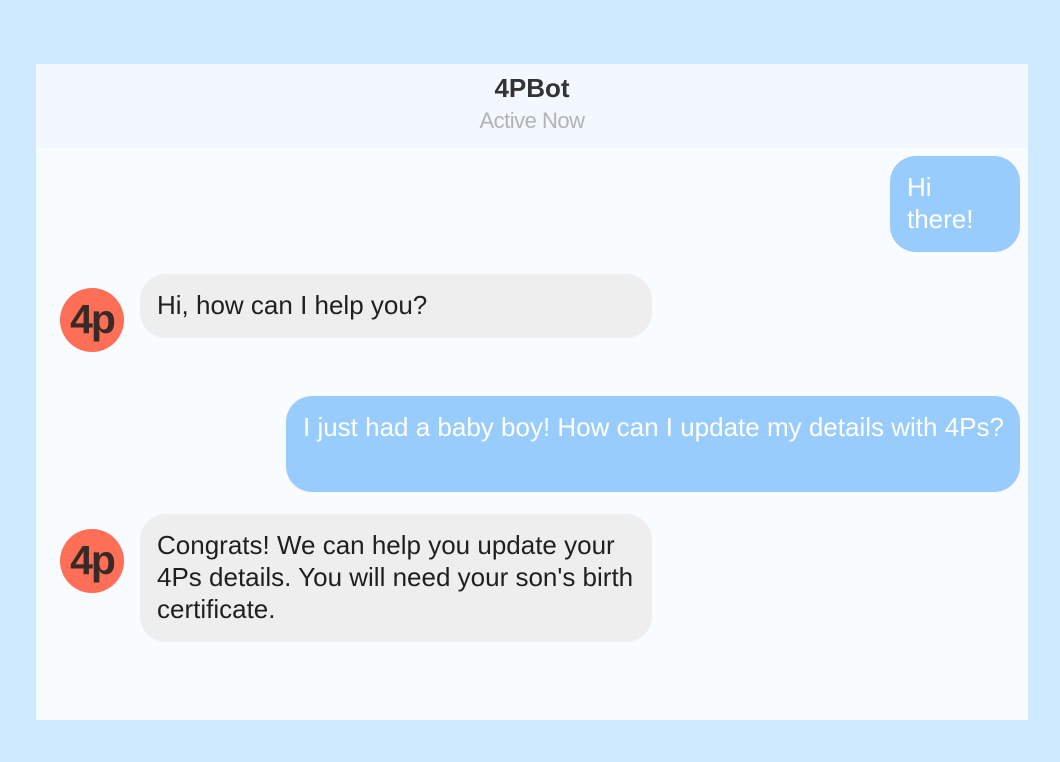 This screenshot has width=1060, height=762. Describe the element at coordinates (396, 306) in the screenshot. I see `bot-message-bubble: Hi, how can I help you?` at that location.